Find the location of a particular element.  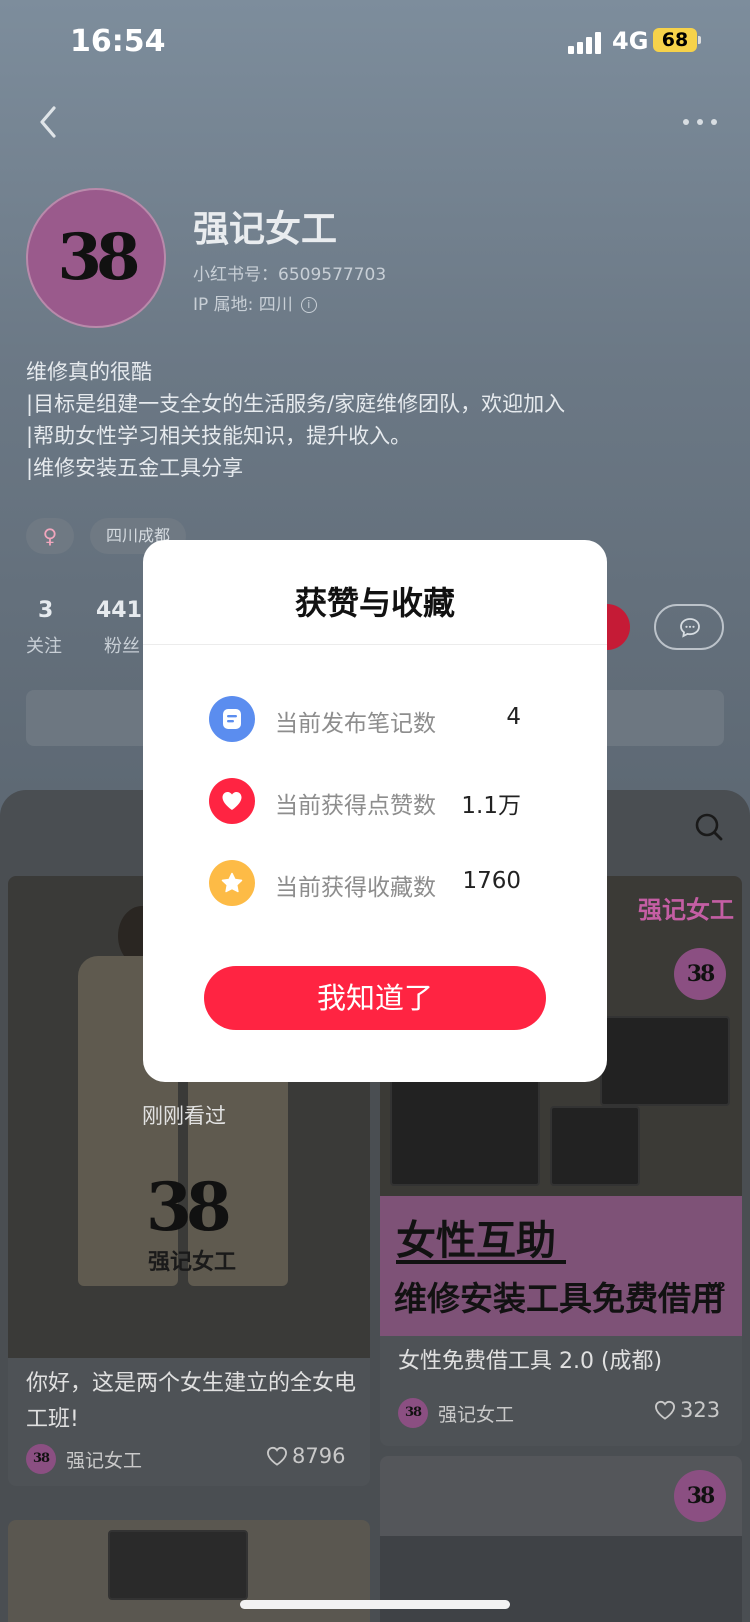

heart-icon is located at coordinates (232, 801).